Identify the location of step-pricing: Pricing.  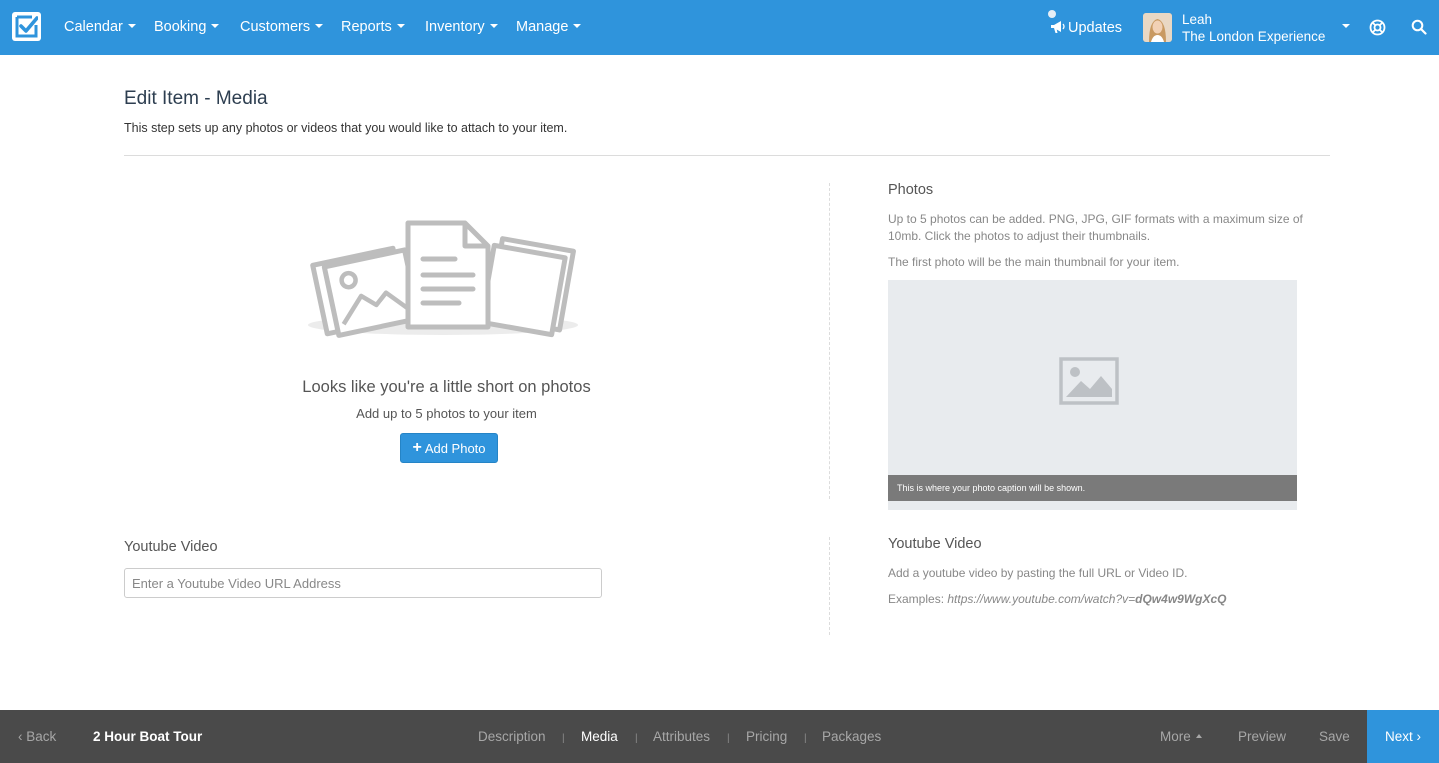
(766, 736).